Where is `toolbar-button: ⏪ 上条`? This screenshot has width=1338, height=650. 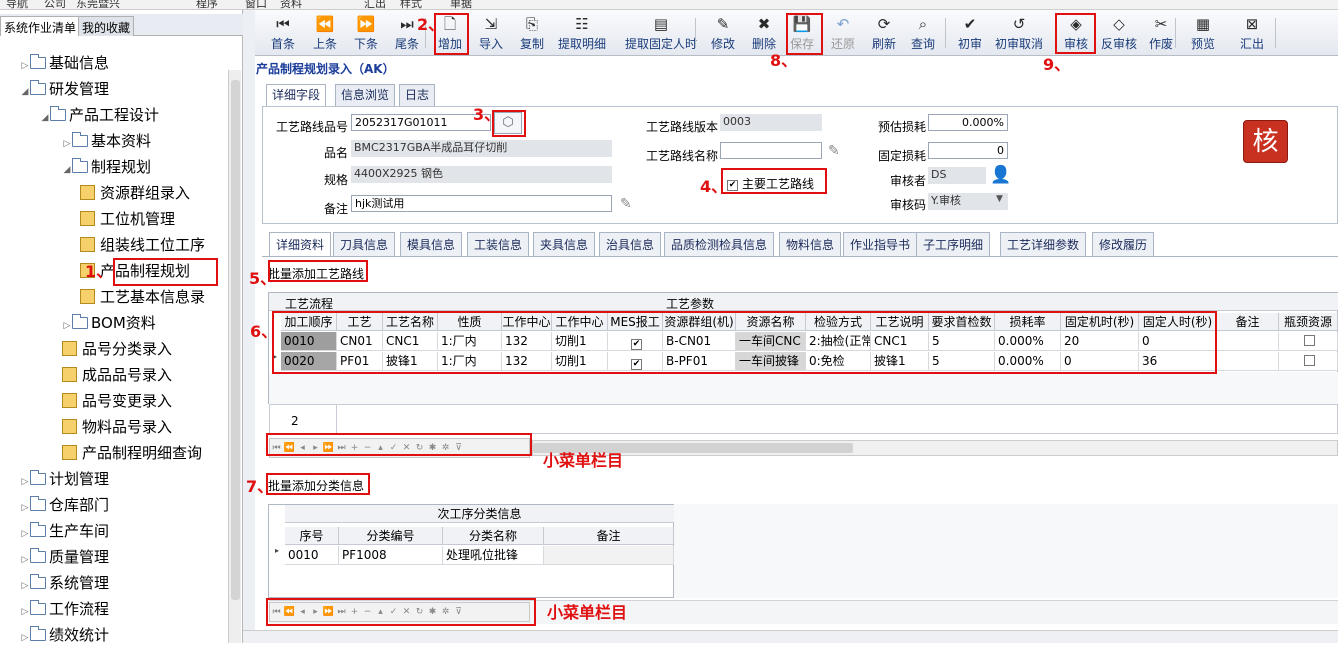
toolbar-button: ⏪ 上条 is located at coordinates (325, 34).